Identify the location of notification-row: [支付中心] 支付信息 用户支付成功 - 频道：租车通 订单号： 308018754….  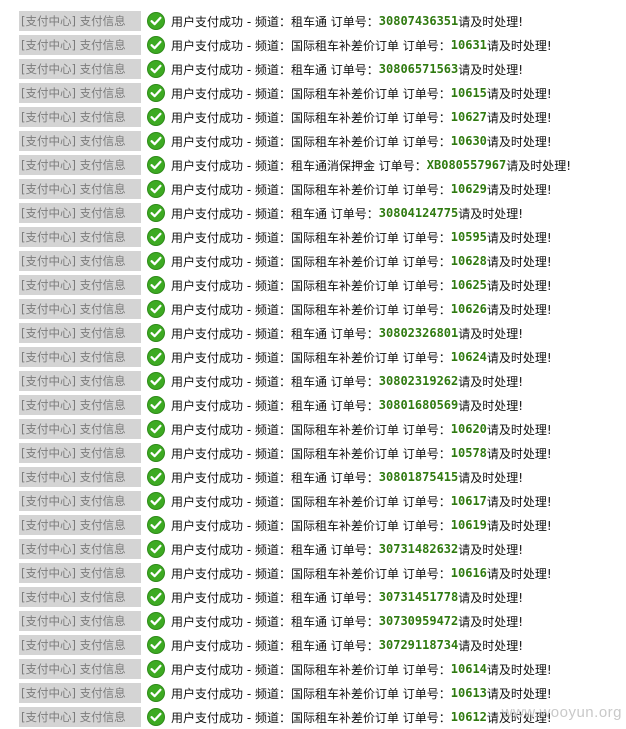
(313, 477).